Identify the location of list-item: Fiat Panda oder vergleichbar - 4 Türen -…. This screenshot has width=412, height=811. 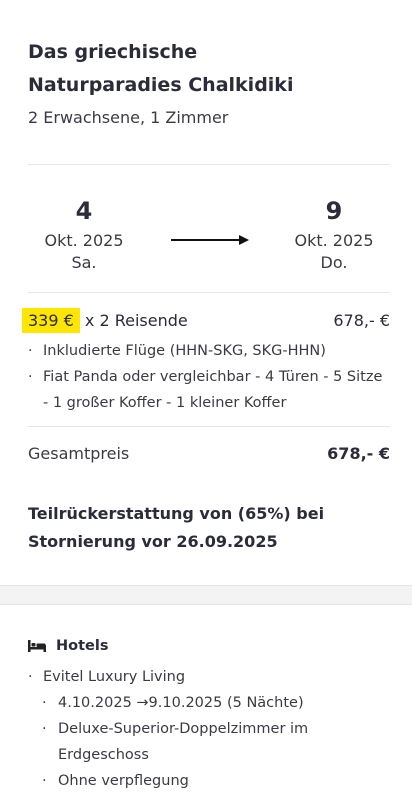
(209, 390).